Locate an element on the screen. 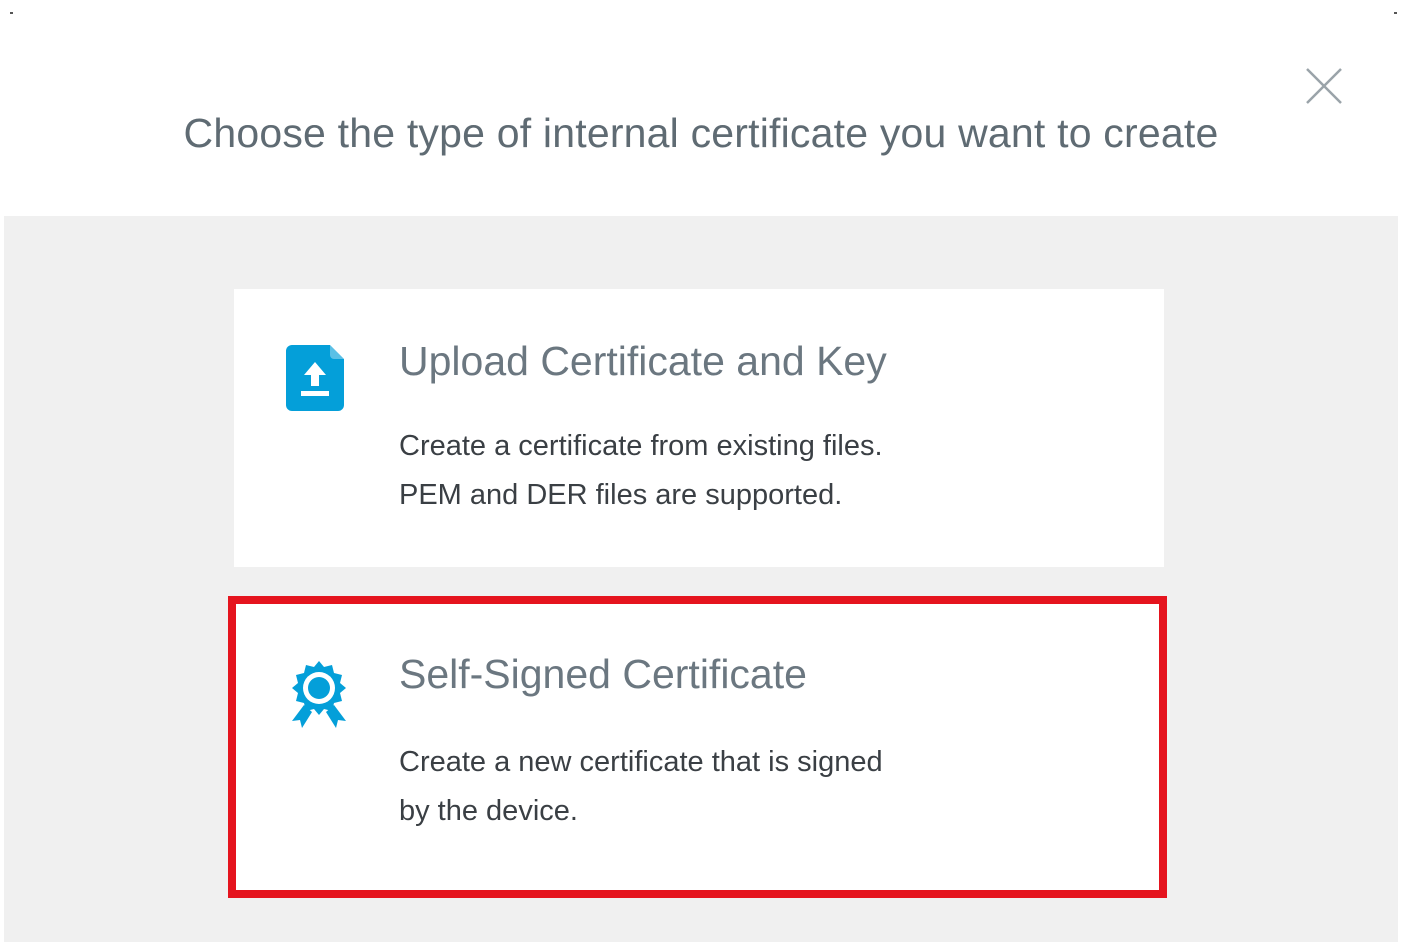 This screenshot has height=942, width=1404. self-signed-option-description-line: by the device. is located at coordinates (488, 811).